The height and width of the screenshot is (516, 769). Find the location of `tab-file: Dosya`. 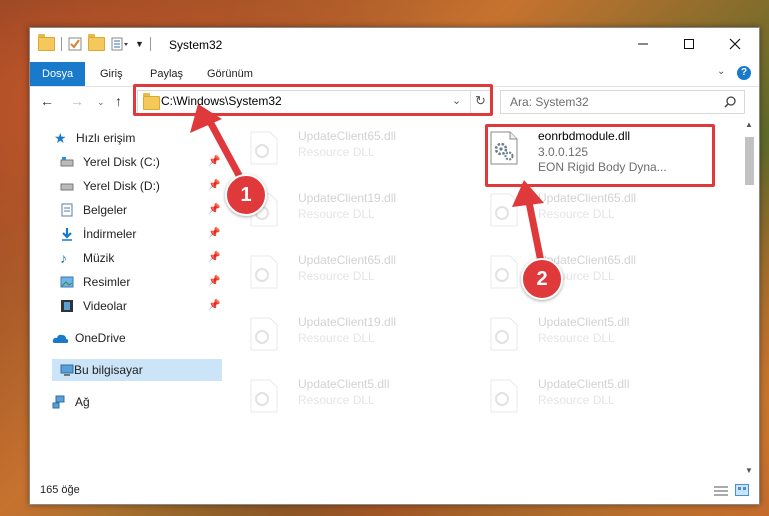

tab-file: Dosya is located at coordinates (58, 74).